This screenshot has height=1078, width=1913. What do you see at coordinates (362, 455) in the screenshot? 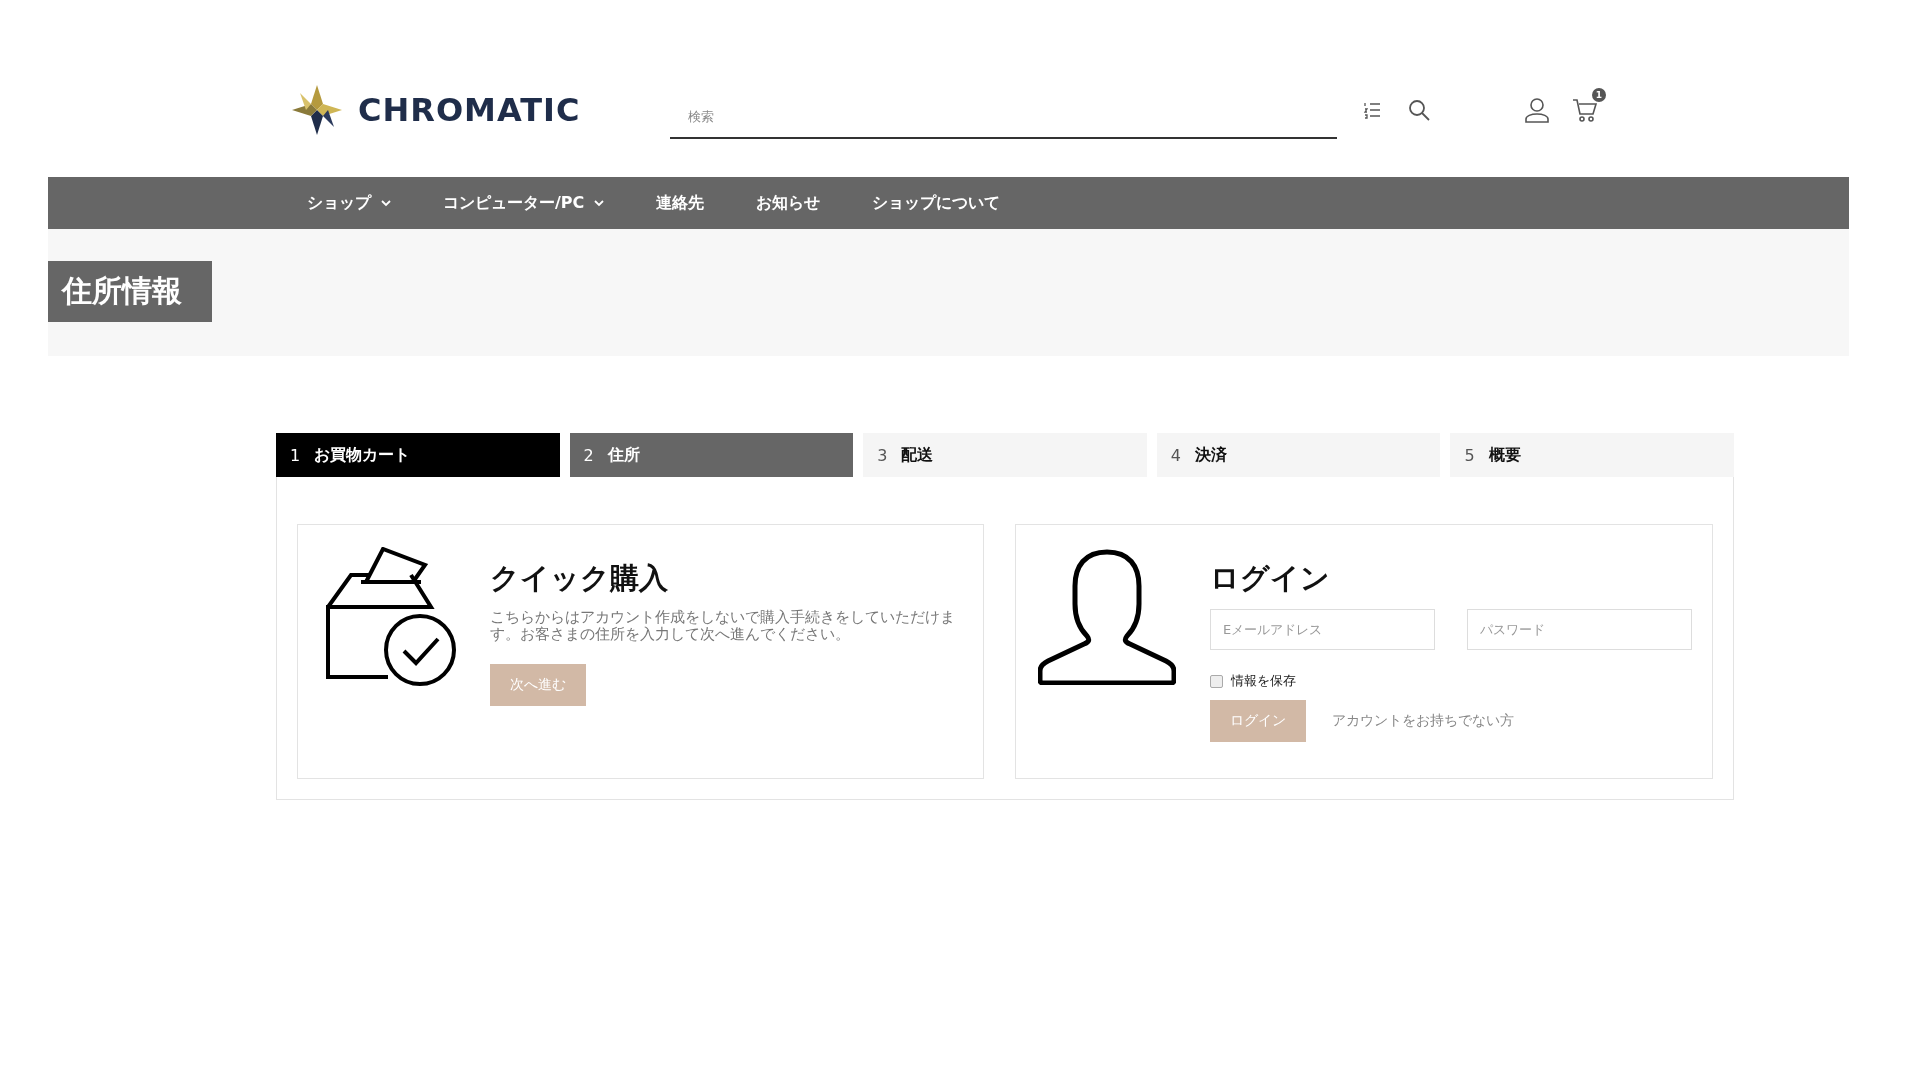
I see `step-label: お買物カート` at bounding box center [362, 455].